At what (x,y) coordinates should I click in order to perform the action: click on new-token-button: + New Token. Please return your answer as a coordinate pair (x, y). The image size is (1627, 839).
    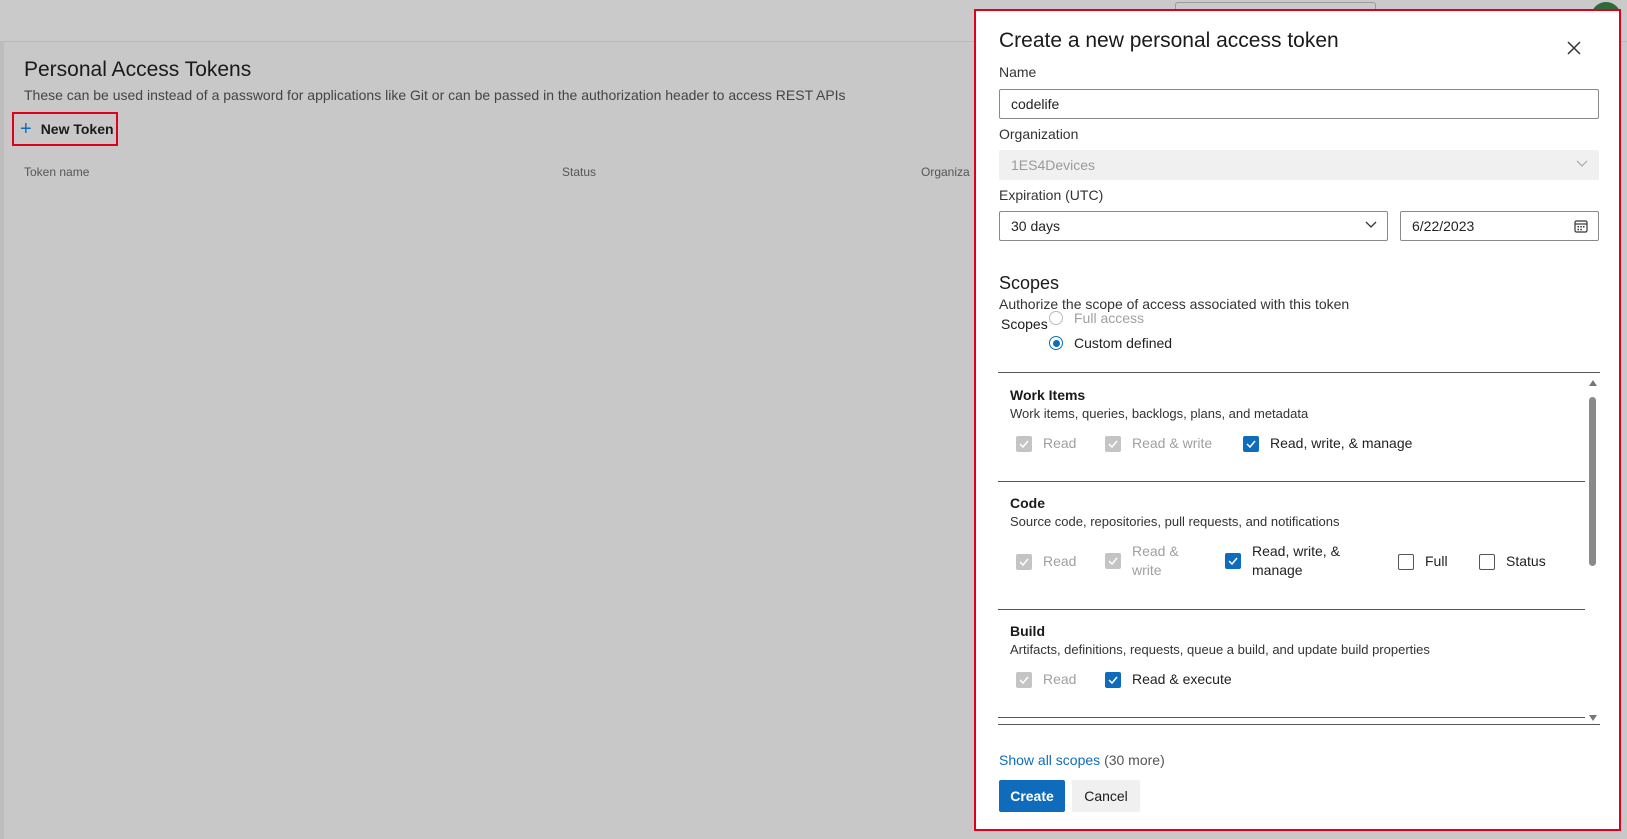
    Looking at the image, I should click on (65, 129).